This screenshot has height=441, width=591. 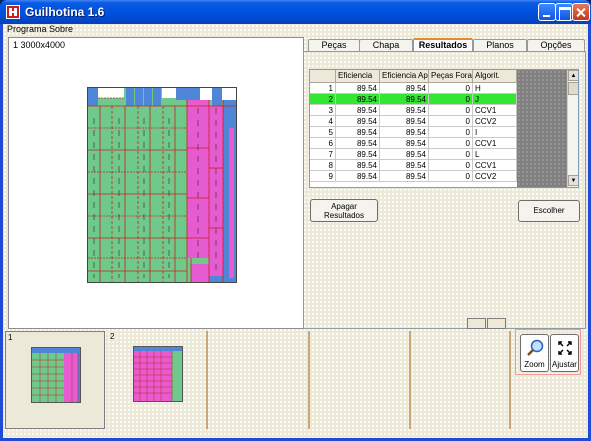 I want to click on plan-thumbnail-image, so click(x=56, y=375).